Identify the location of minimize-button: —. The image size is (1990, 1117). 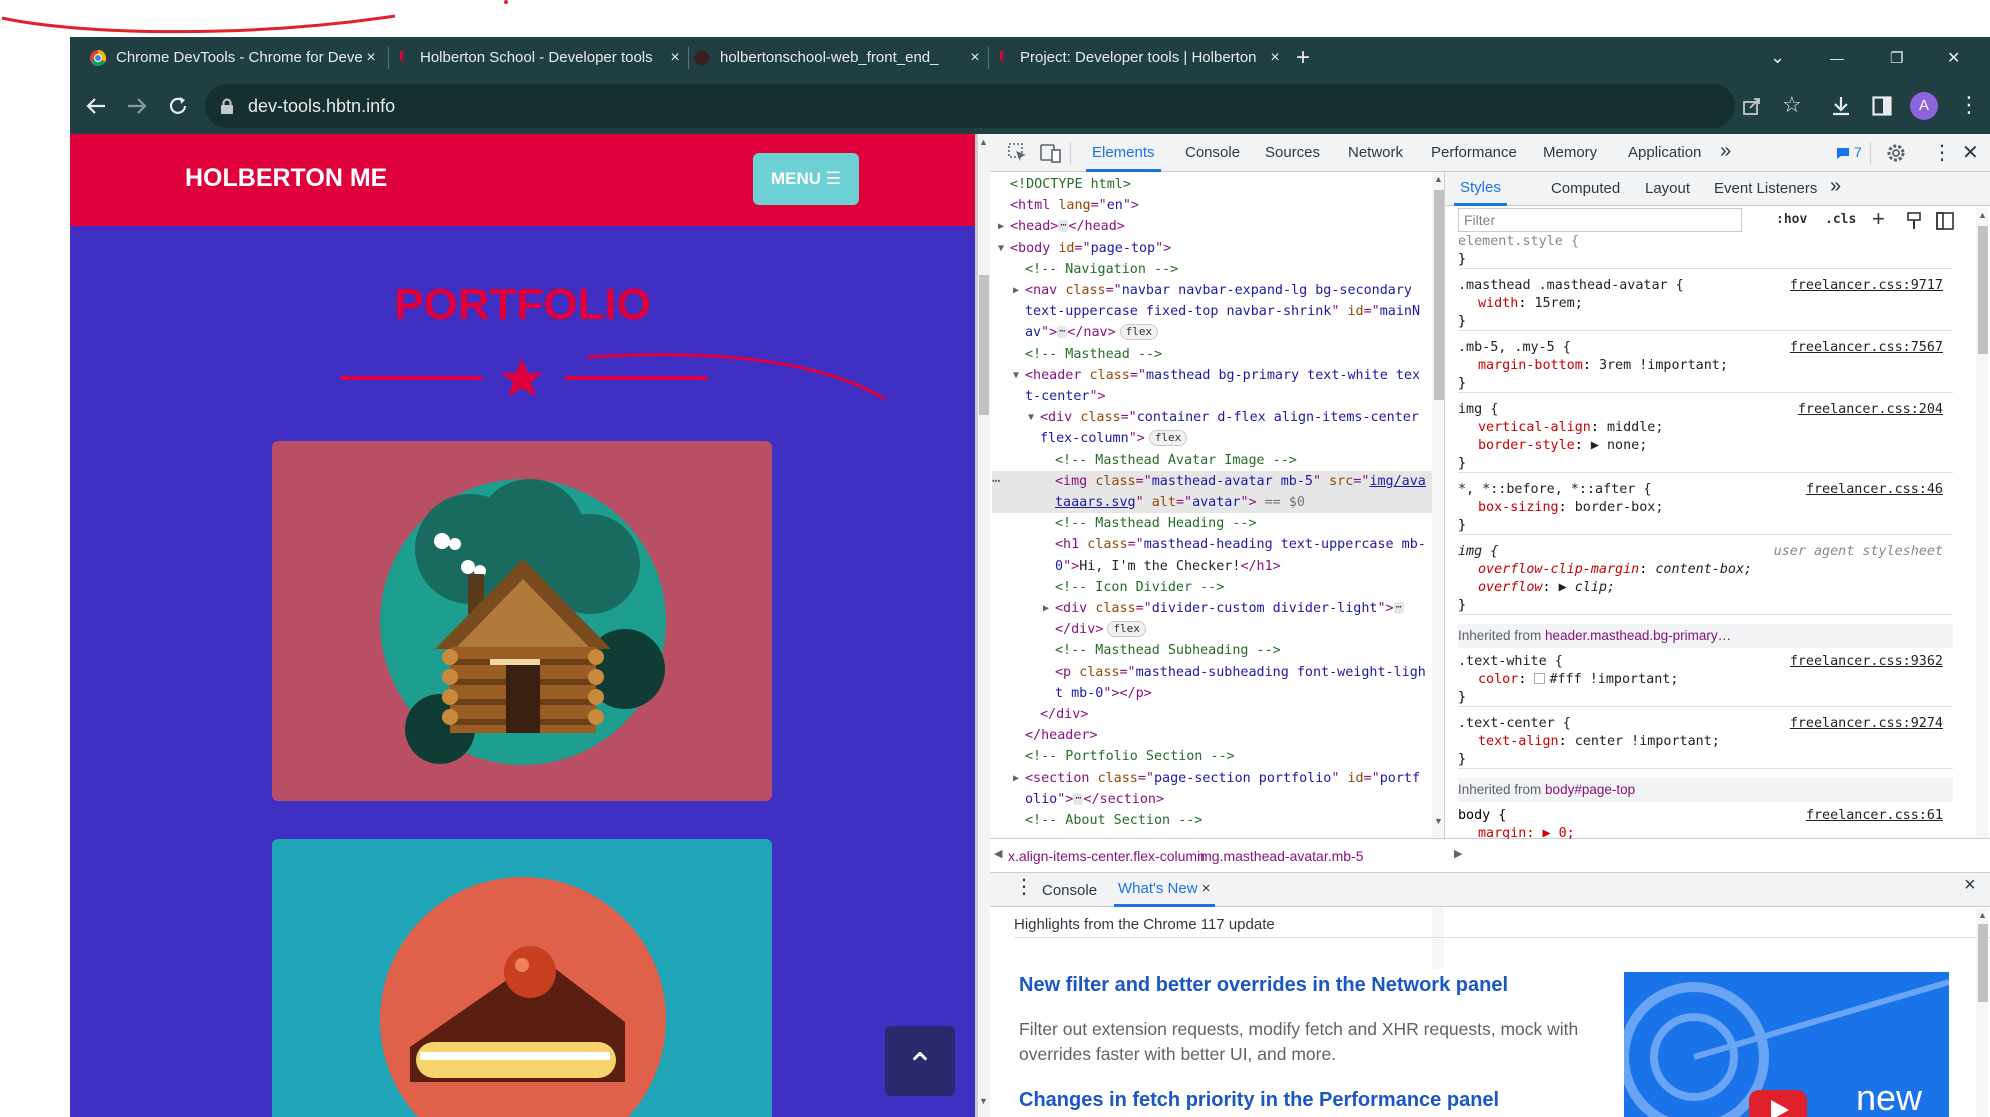
(1845, 57).